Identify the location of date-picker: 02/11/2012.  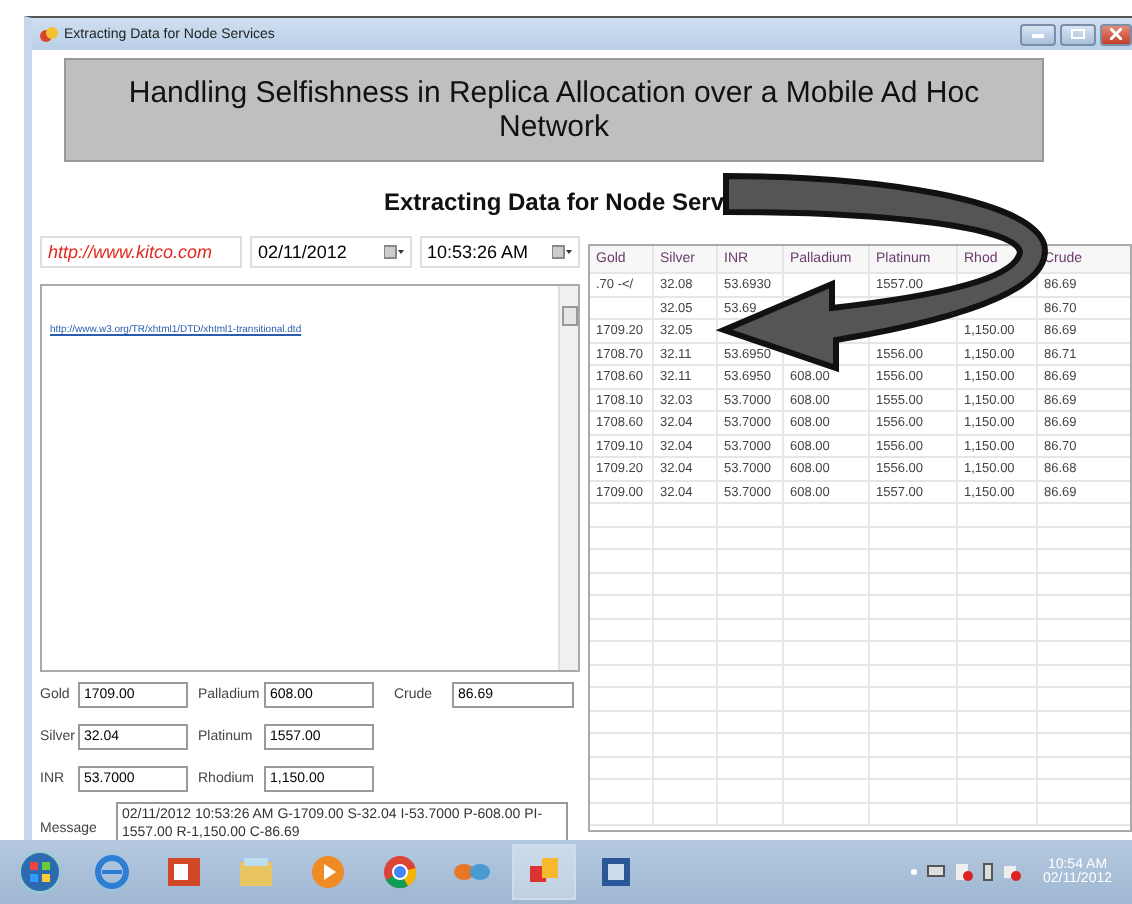
(330, 252).